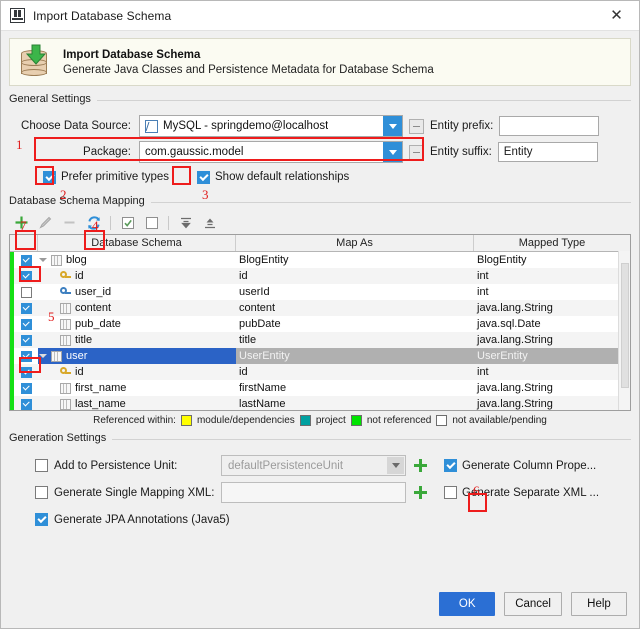 The width and height of the screenshot is (640, 629). I want to click on column-header-mapped-type: Mapped Type, so click(552, 243).